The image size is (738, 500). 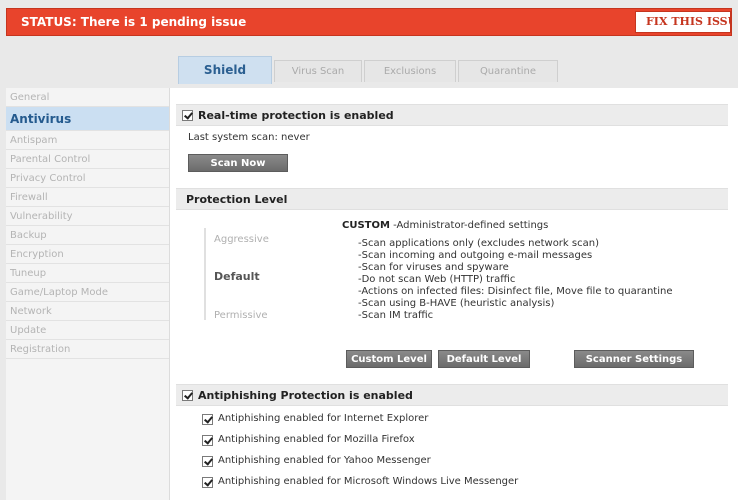 What do you see at coordinates (87, 349) in the screenshot?
I see `sidebar-item-registration: Registration` at bounding box center [87, 349].